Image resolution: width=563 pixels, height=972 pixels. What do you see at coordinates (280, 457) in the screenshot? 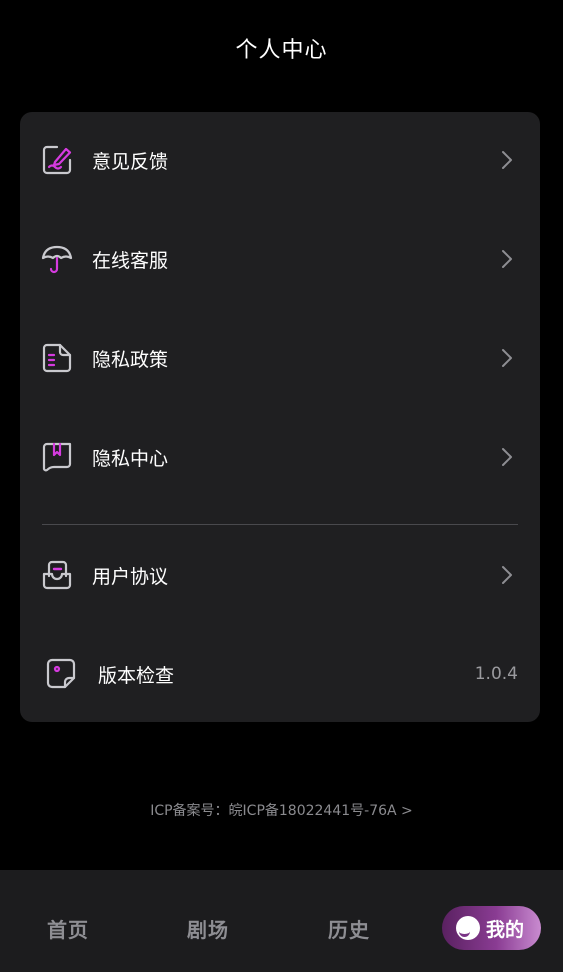
I see `menu-item-privacy-center: 隐私中心` at bounding box center [280, 457].